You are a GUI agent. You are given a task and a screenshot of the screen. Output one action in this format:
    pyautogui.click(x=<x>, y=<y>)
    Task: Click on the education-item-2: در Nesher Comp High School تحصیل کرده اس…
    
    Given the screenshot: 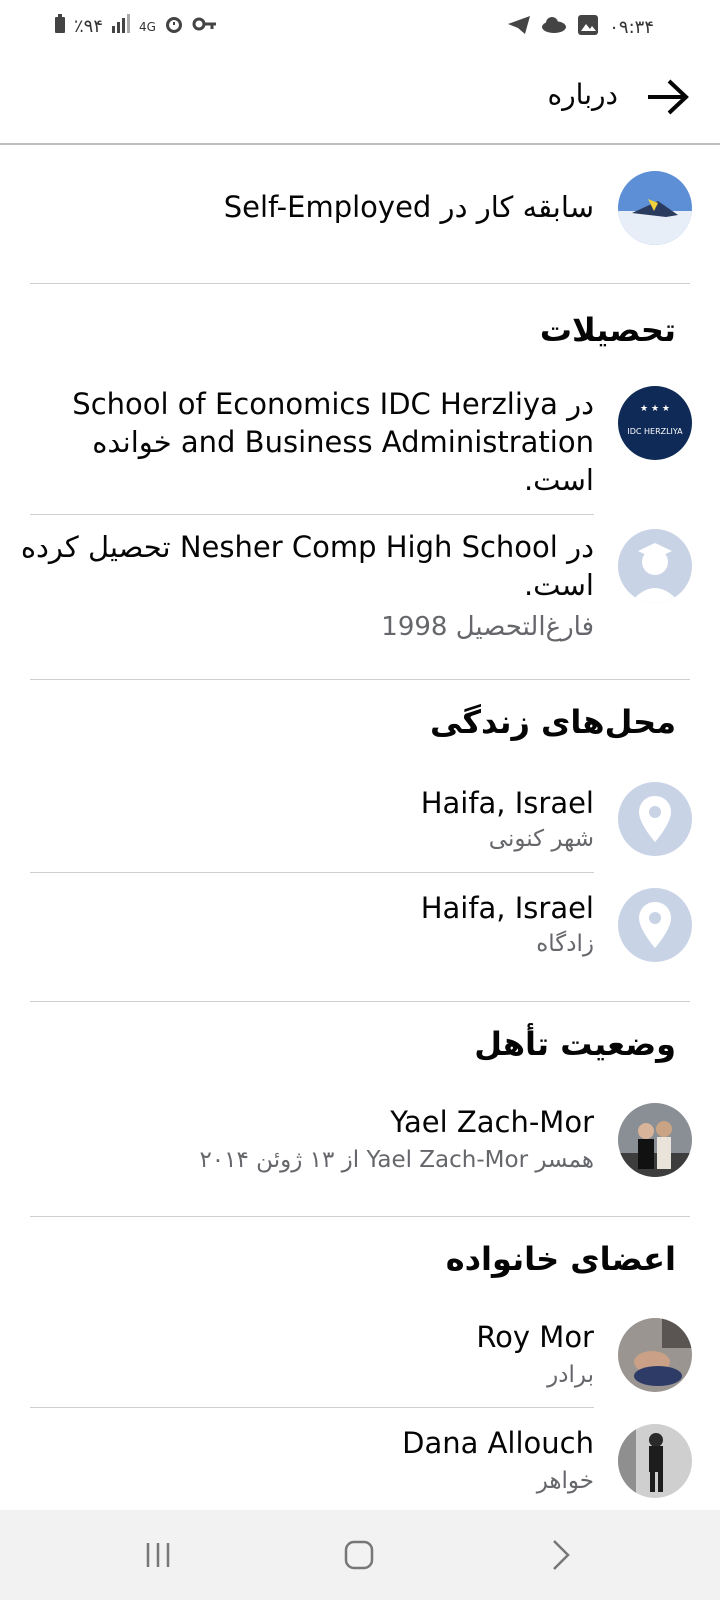 What is the action you would take?
    pyautogui.click(x=299, y=566)
    